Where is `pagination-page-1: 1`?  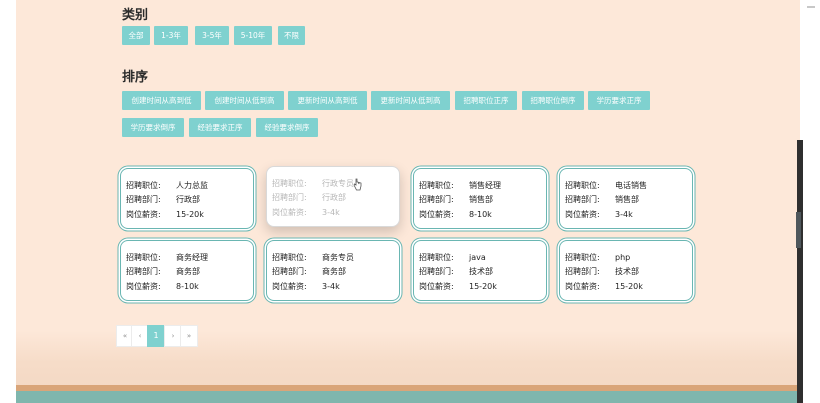
pagination-page-1: 1 is located at coordinates (156, 336).